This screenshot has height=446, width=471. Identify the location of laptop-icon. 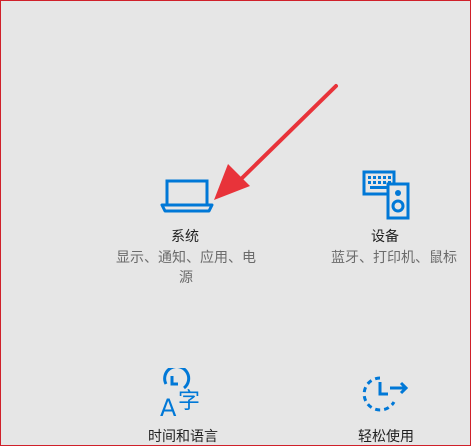
(188, 197).